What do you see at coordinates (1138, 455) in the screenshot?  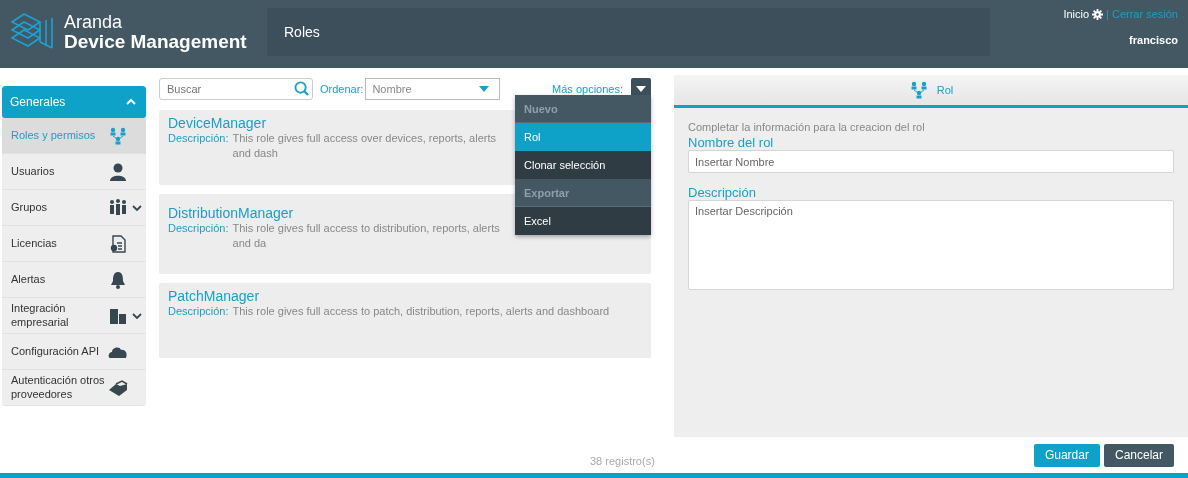 I see `cancel-button: Cancelar` at bounding box center [1138, 455].